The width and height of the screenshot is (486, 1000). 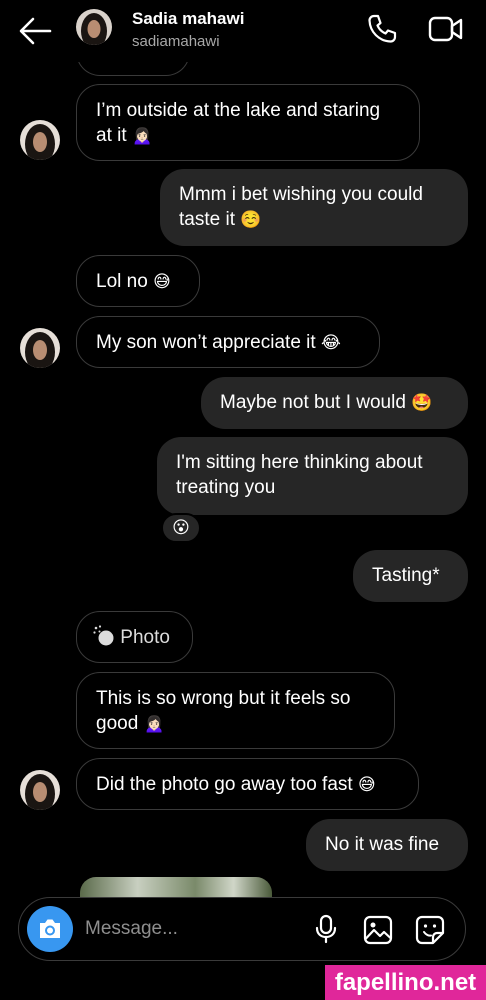 I want to click on contact-name: Sadia mahawi, so click(x=188, y=19).